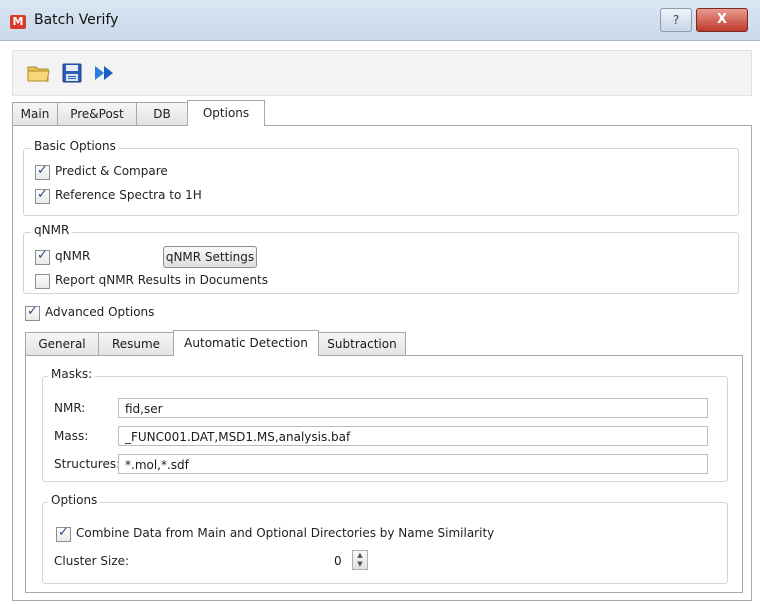 The height and width of the screenshot is (604, 760). What do you see at coordinates (75, 146) in the screenshot?
I see `basic-options-title: Basic Options` at bounding box center [75, 146].